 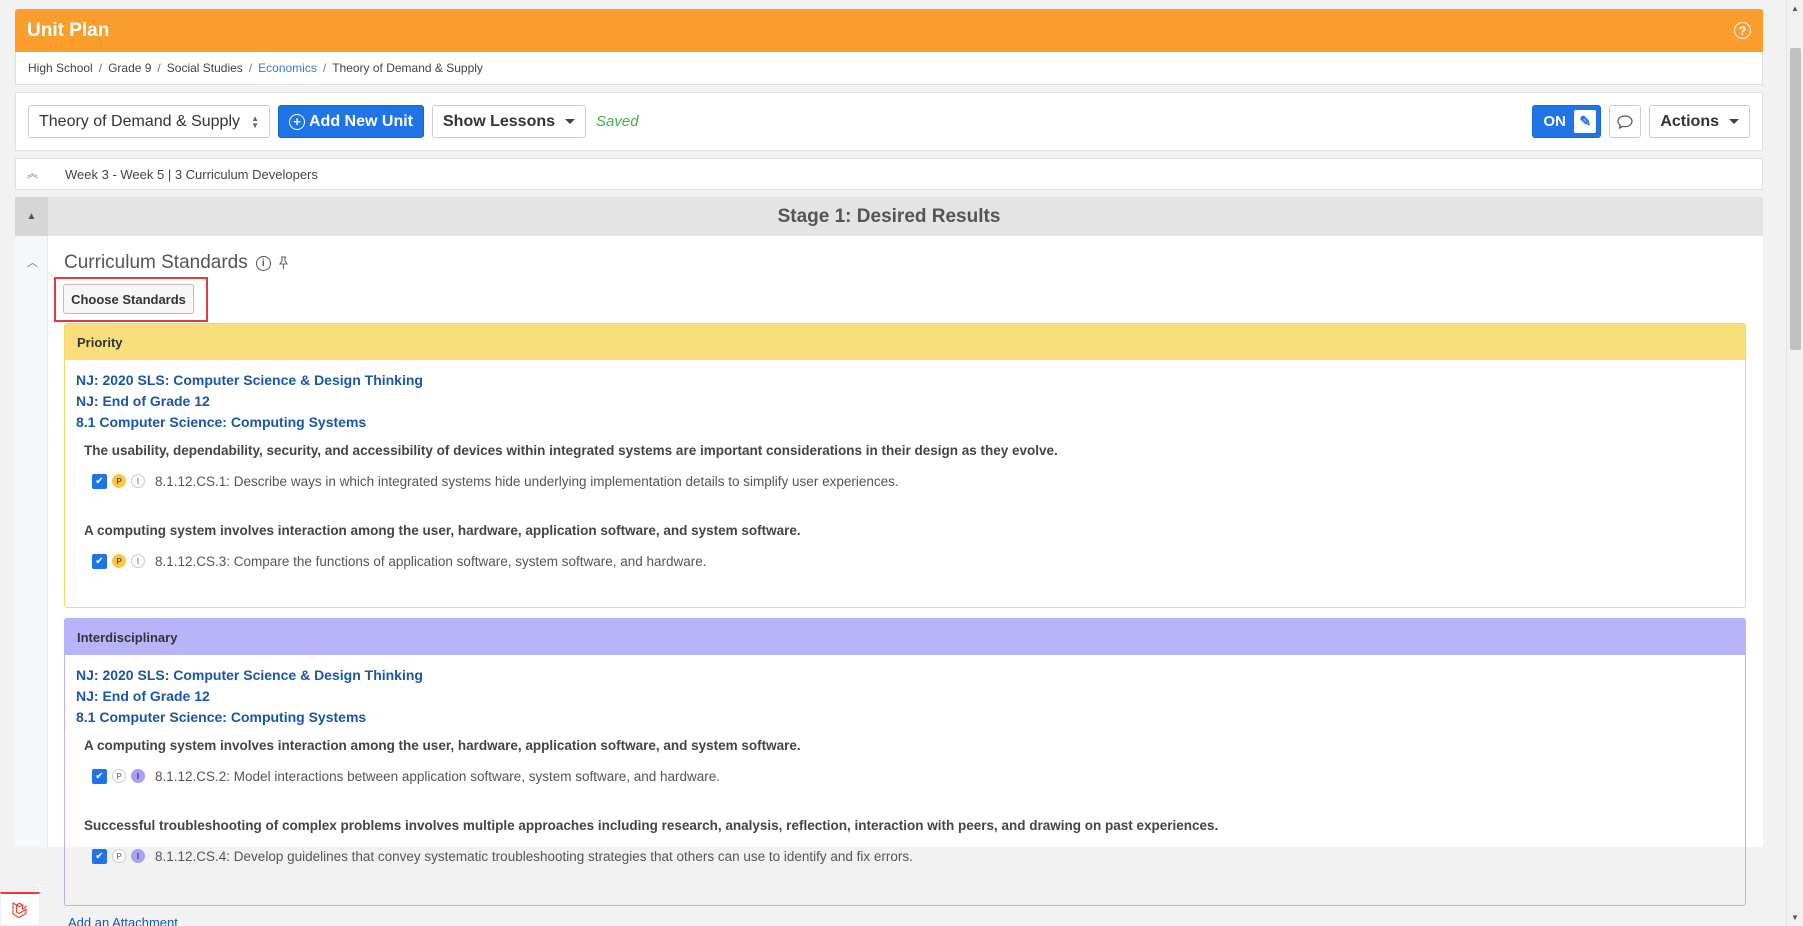 I want to click on updown-icon: ▲ ▼, so click(x=255, y=121).